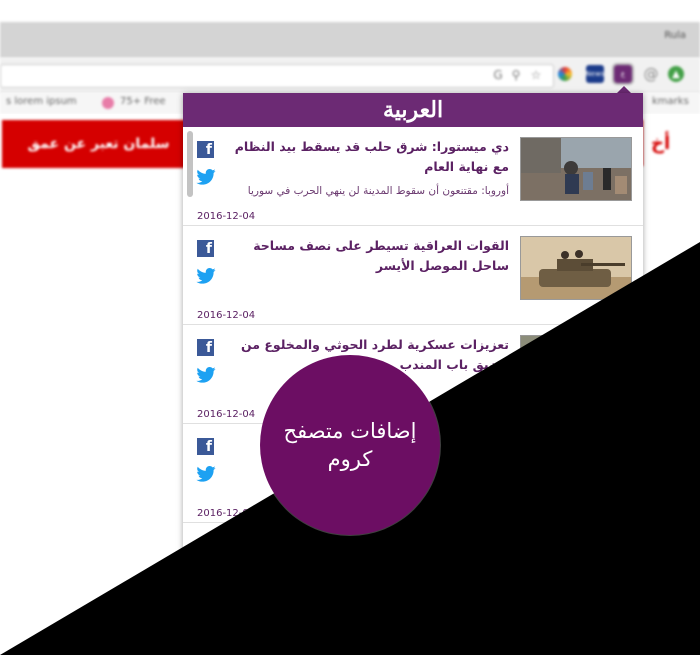 Image resolution: width=700 pixels, height=655 pixels. Describe the element at coordinates (516, 75) in the screenshot. I see `search-icon: ⚲` at that location.